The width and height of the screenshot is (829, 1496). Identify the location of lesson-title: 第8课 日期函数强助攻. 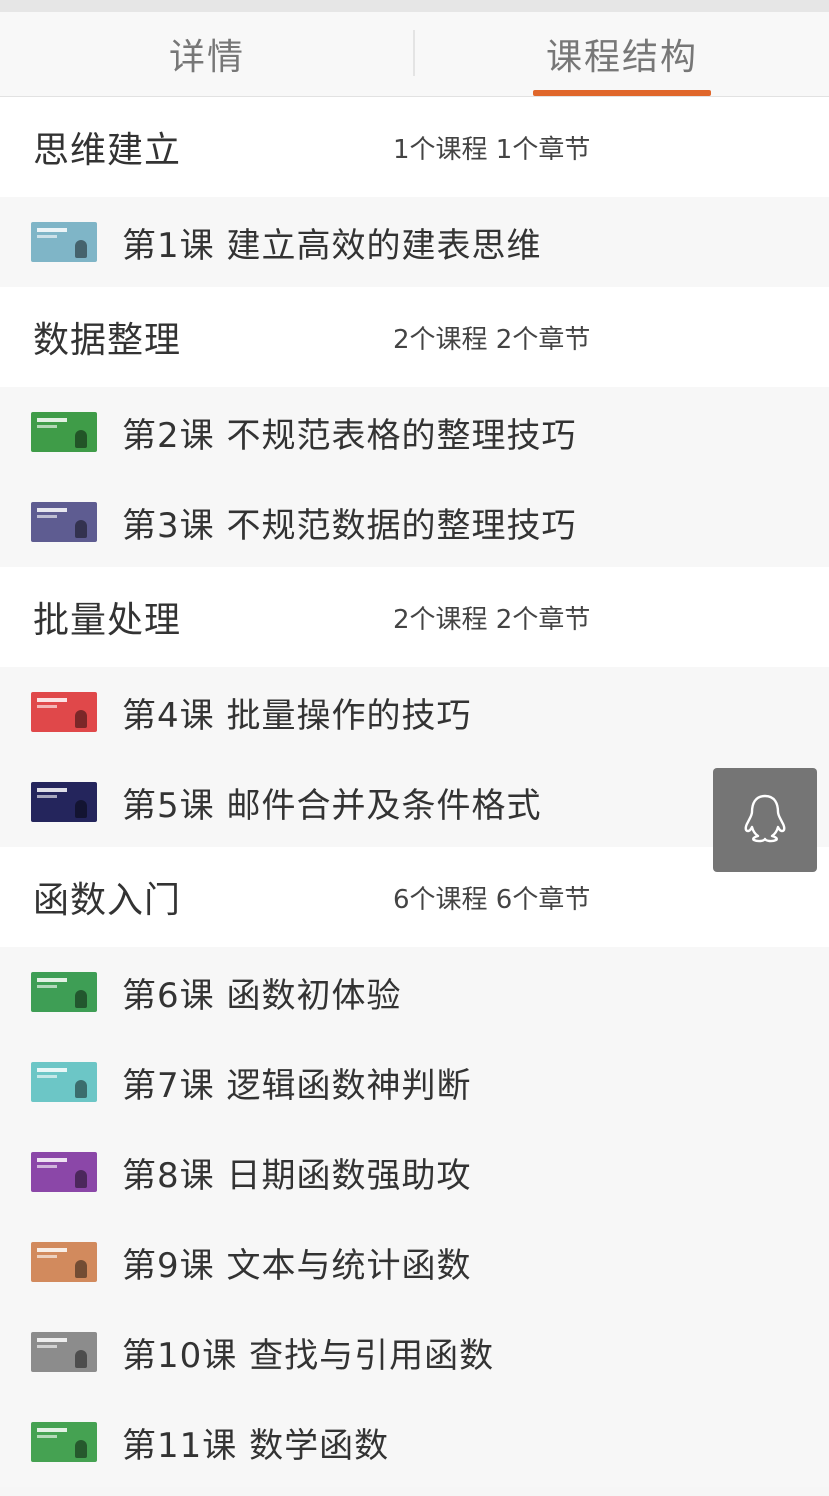
(297, 1175).